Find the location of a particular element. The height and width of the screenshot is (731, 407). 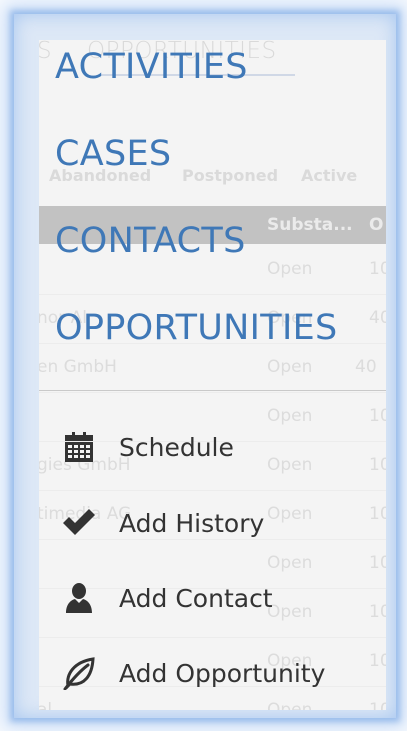

calendar-icon is located at coordinates (79, 447).